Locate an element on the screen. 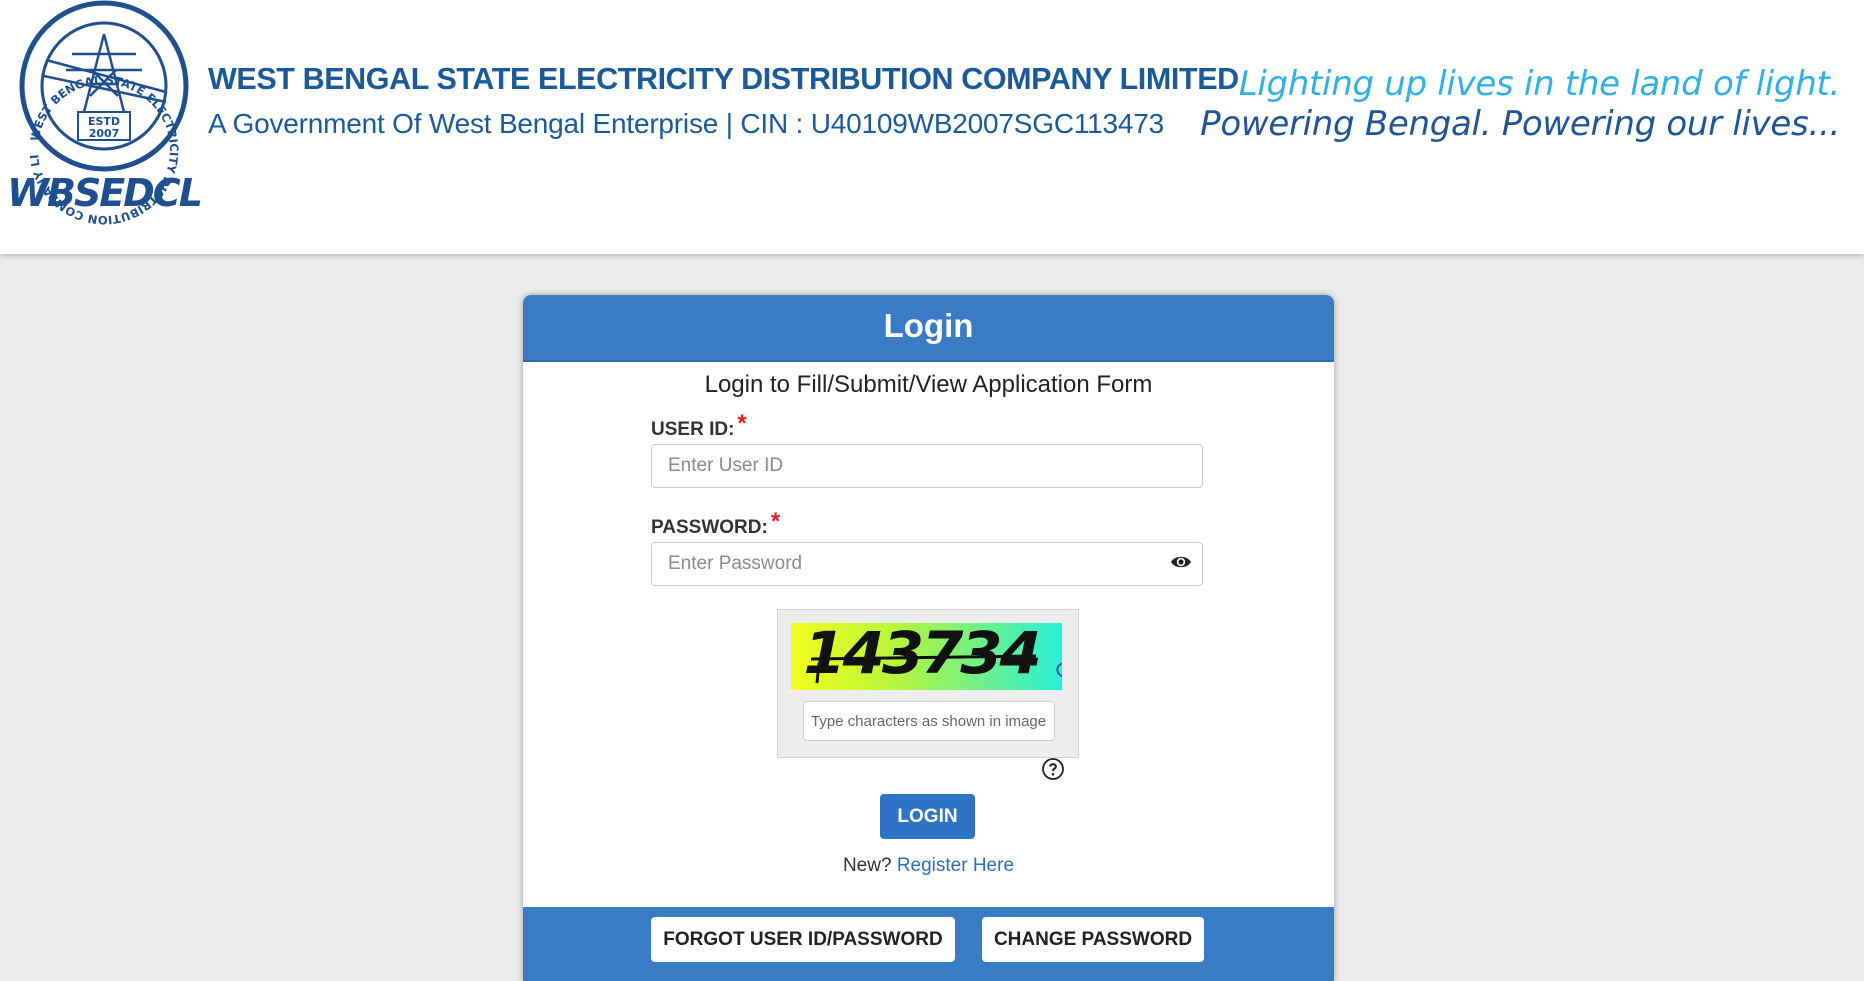 The image size is (1864, 981). password-label: PASSWORD: * is located at coordinates (715, 524).